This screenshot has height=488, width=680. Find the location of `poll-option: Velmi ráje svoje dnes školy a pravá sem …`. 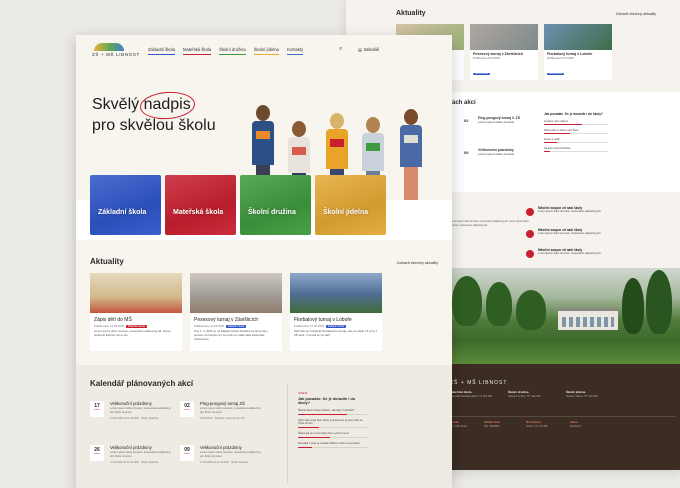

poll-option: Velmi ráje svoje dnes školy a pravá sem … is located at coordinates (333, 422).